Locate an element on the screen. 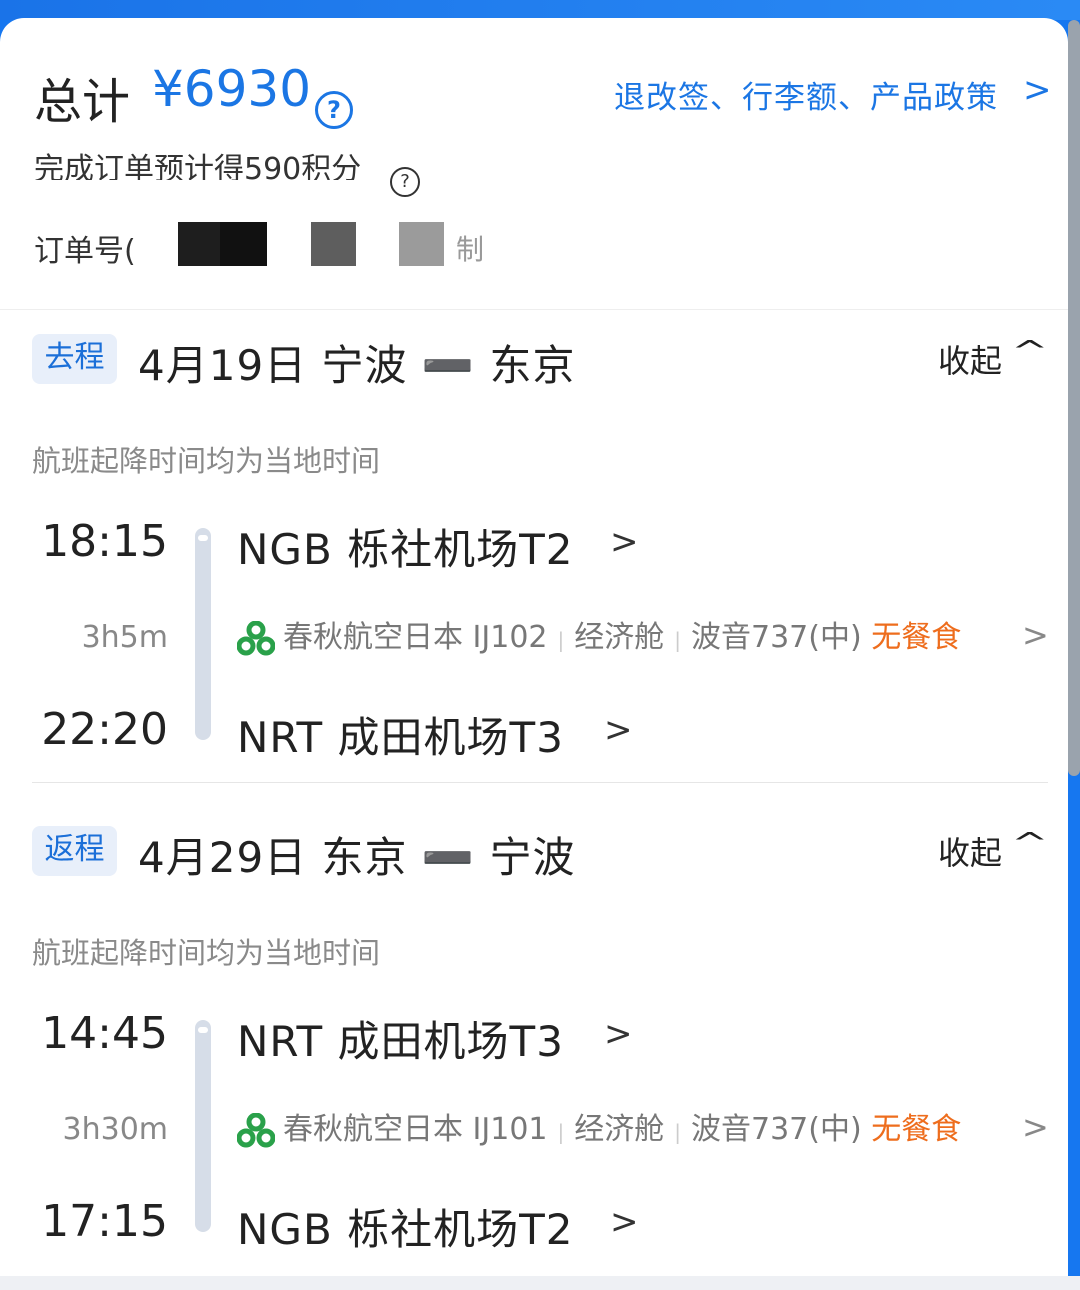 Image resolution: width=1080 pixels, height=1290 pixels. flight-info-row: 春秋航空日本 IJ102 | 经济舱 | 波音737(中) 无餐食 is located at coordinates (599, 634).